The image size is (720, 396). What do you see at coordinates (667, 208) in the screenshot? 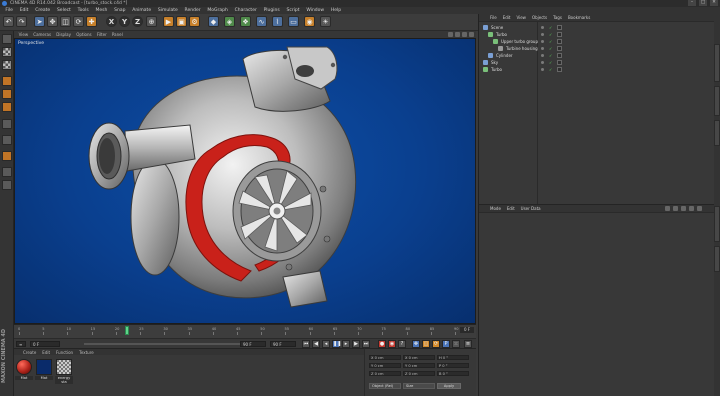
I see `back-arrow-icon` at bounding box center [667, 208].